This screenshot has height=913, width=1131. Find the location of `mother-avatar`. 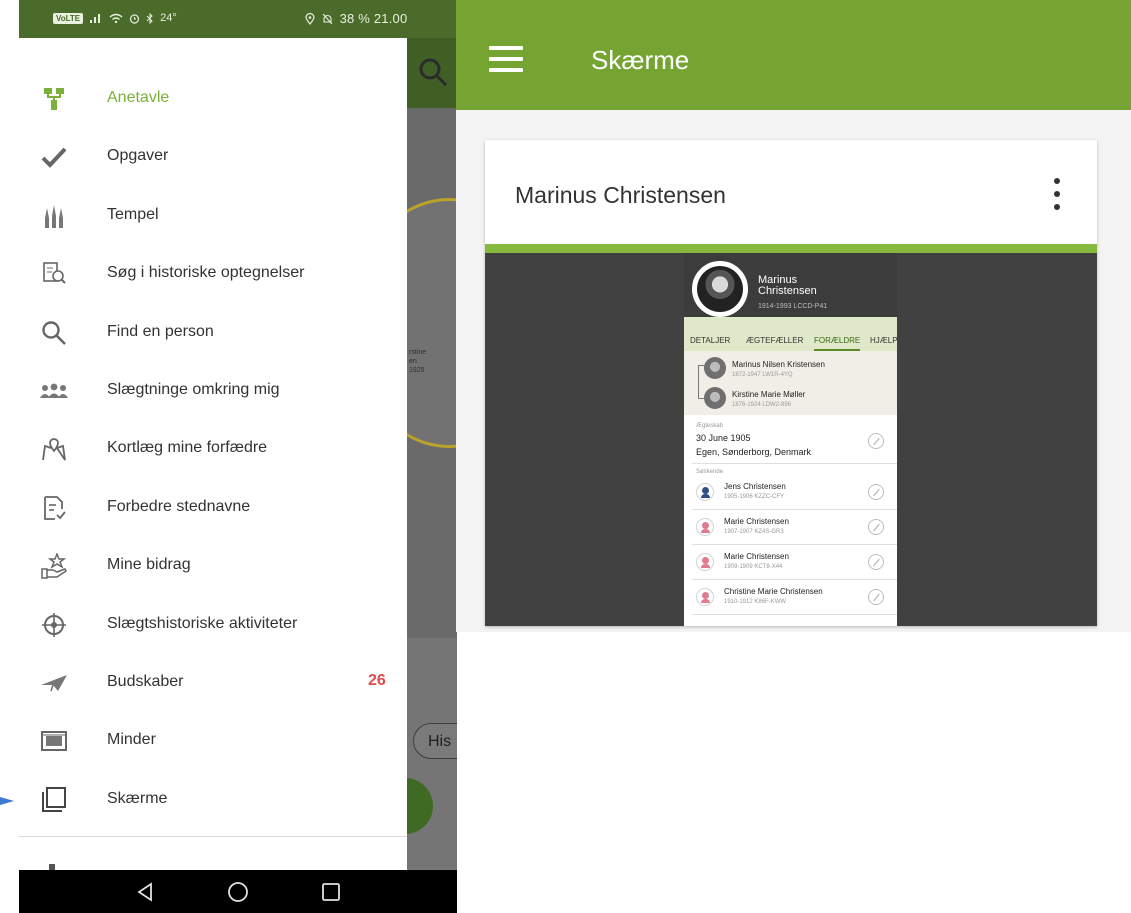

mother-avatar is located at coordinates (715, 398).